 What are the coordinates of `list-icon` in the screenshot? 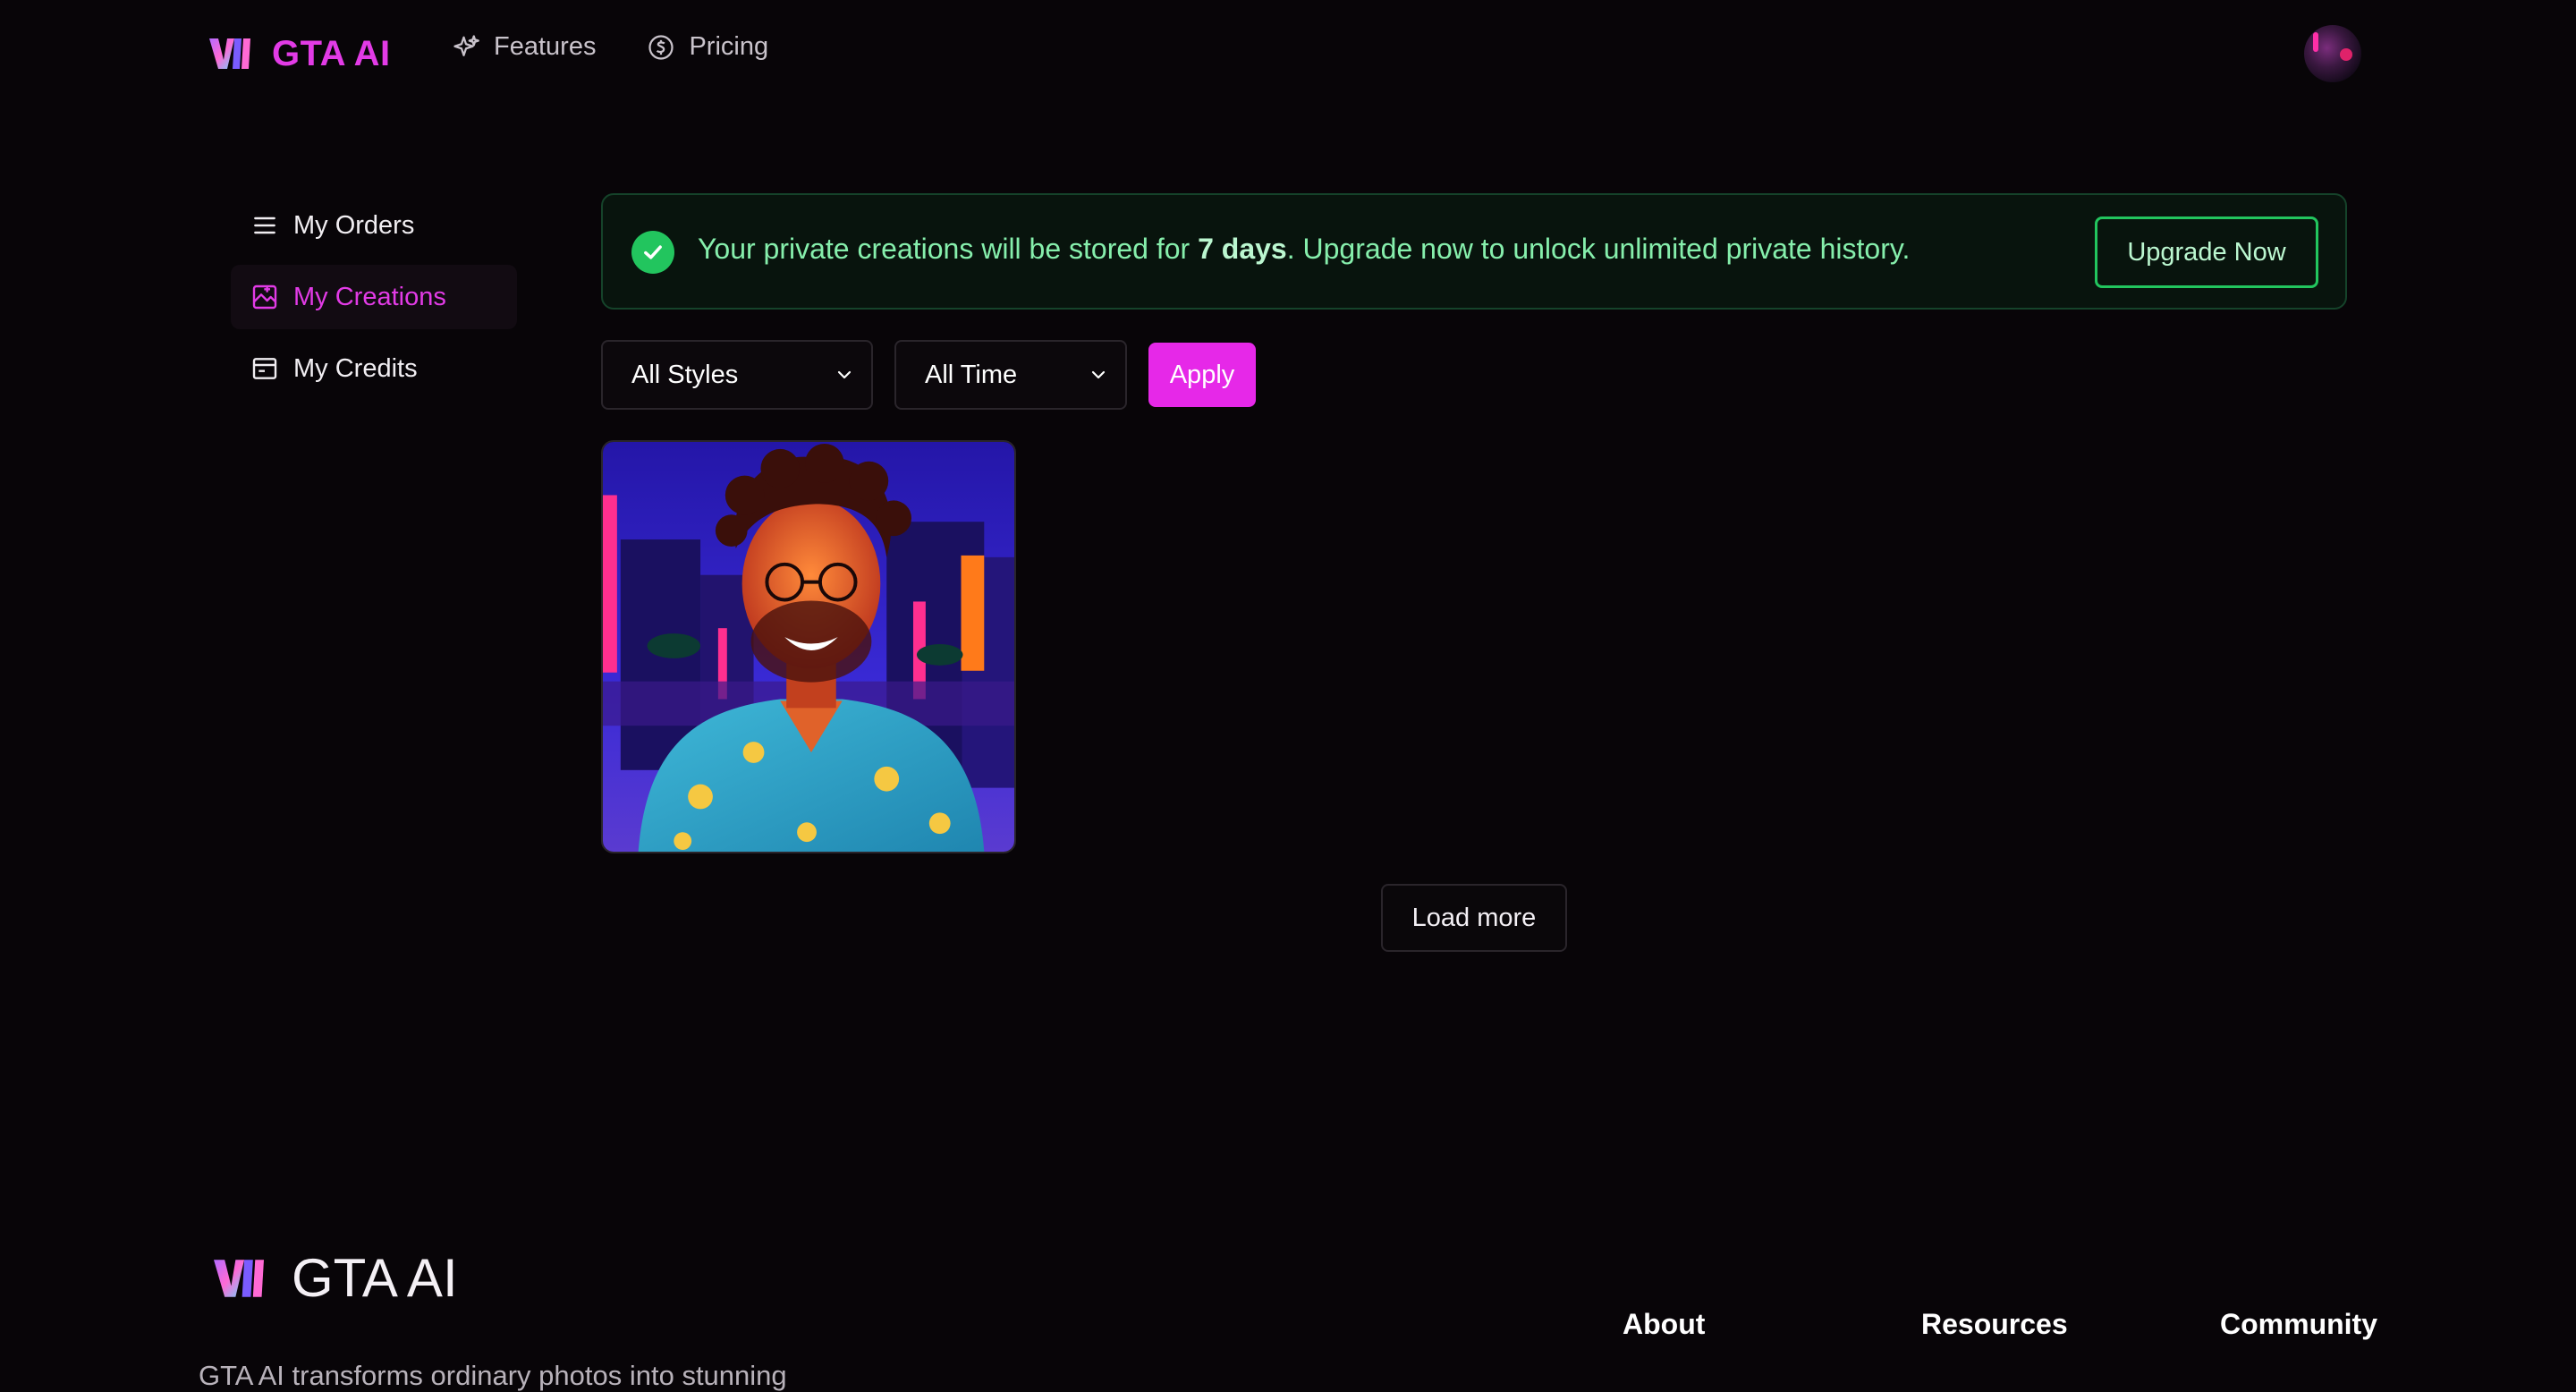 It's located at (264, 225).